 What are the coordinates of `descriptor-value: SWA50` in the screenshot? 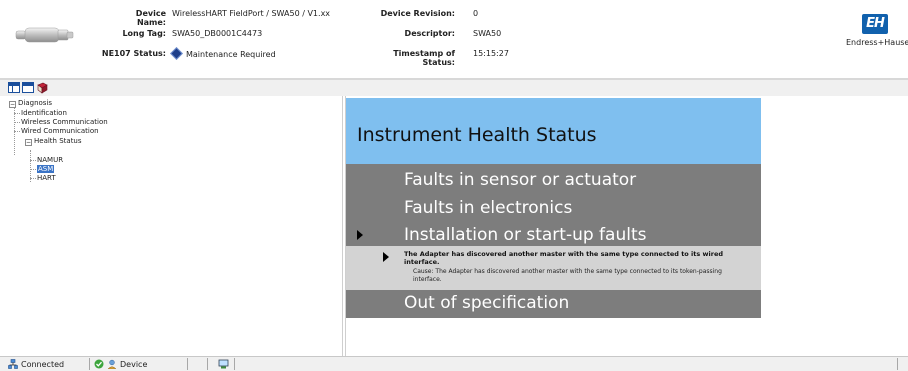 It's located at (487, 33).